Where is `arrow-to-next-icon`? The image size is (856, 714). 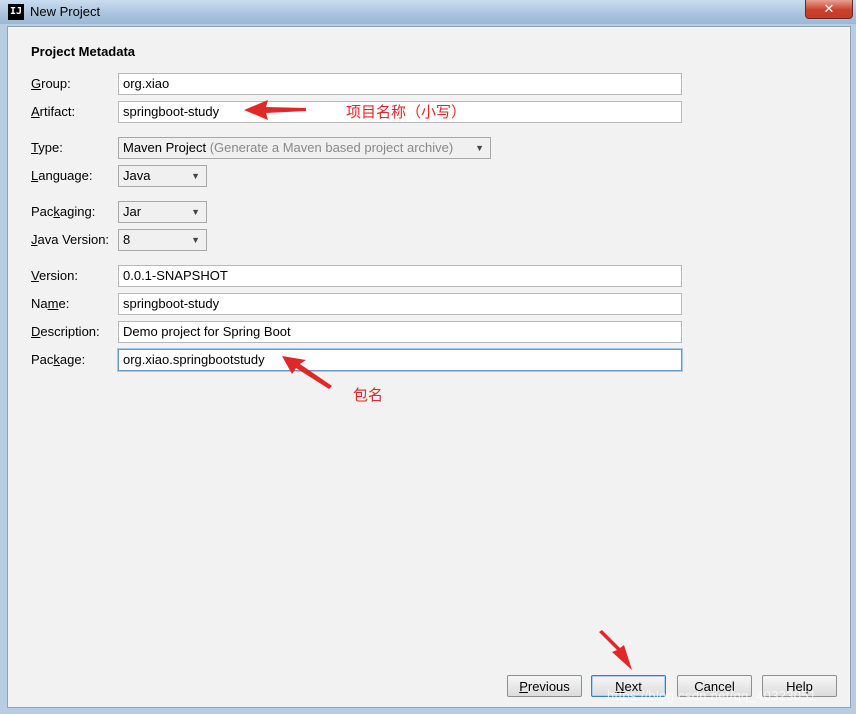 arrow-to-next-icon is located at coordinates (615, 650).